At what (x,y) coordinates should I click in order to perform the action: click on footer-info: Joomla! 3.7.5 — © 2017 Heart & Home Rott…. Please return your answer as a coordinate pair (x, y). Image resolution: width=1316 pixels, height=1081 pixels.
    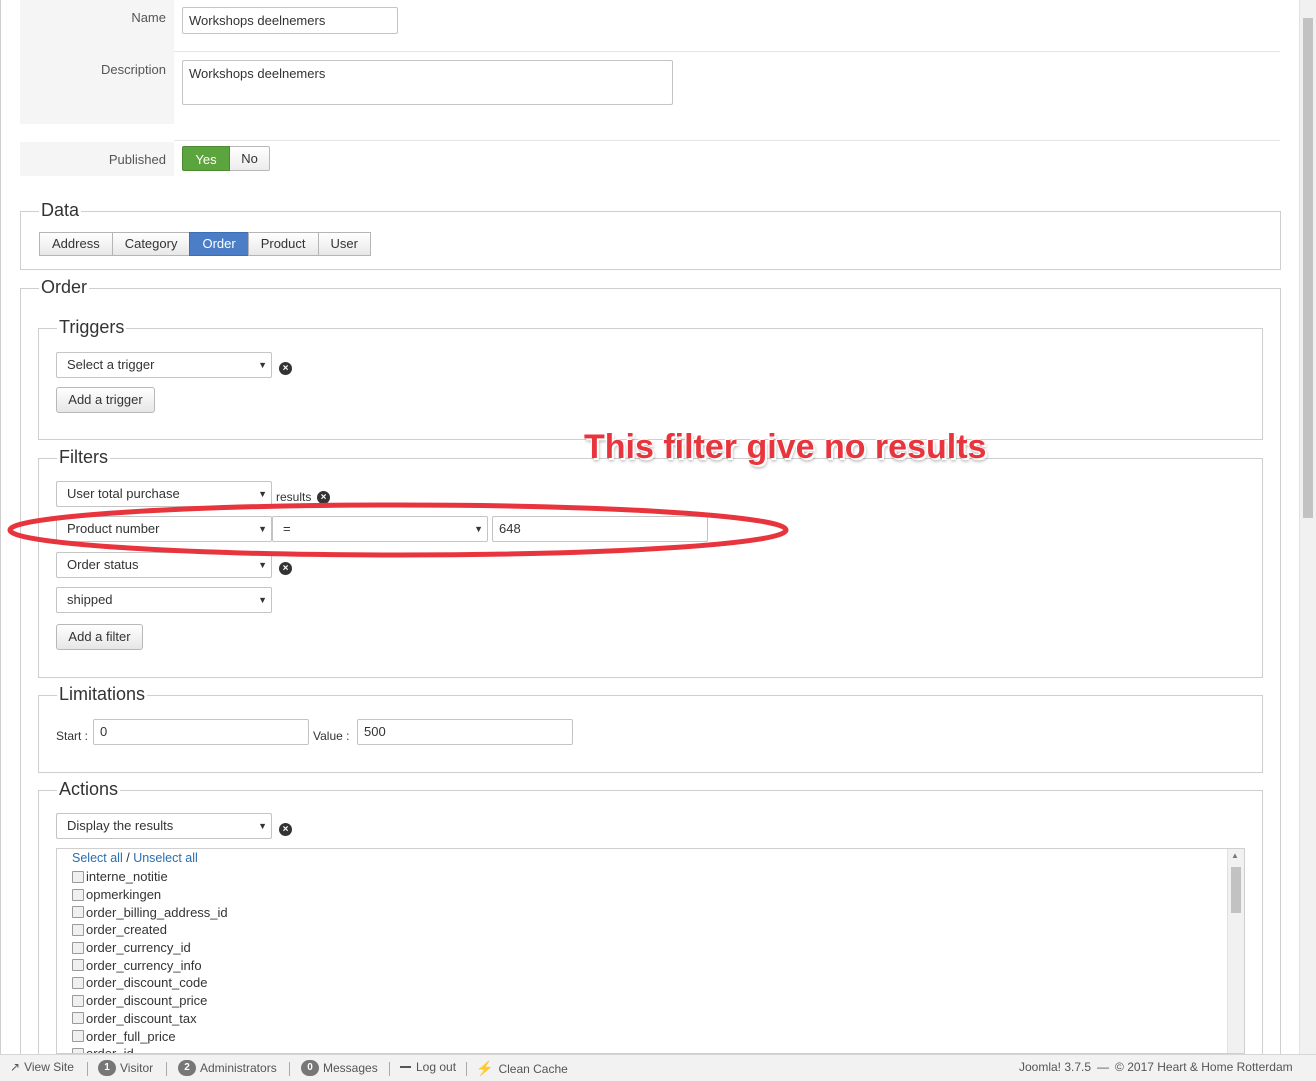
    Looking at the image, I should click on (1156, 1067).